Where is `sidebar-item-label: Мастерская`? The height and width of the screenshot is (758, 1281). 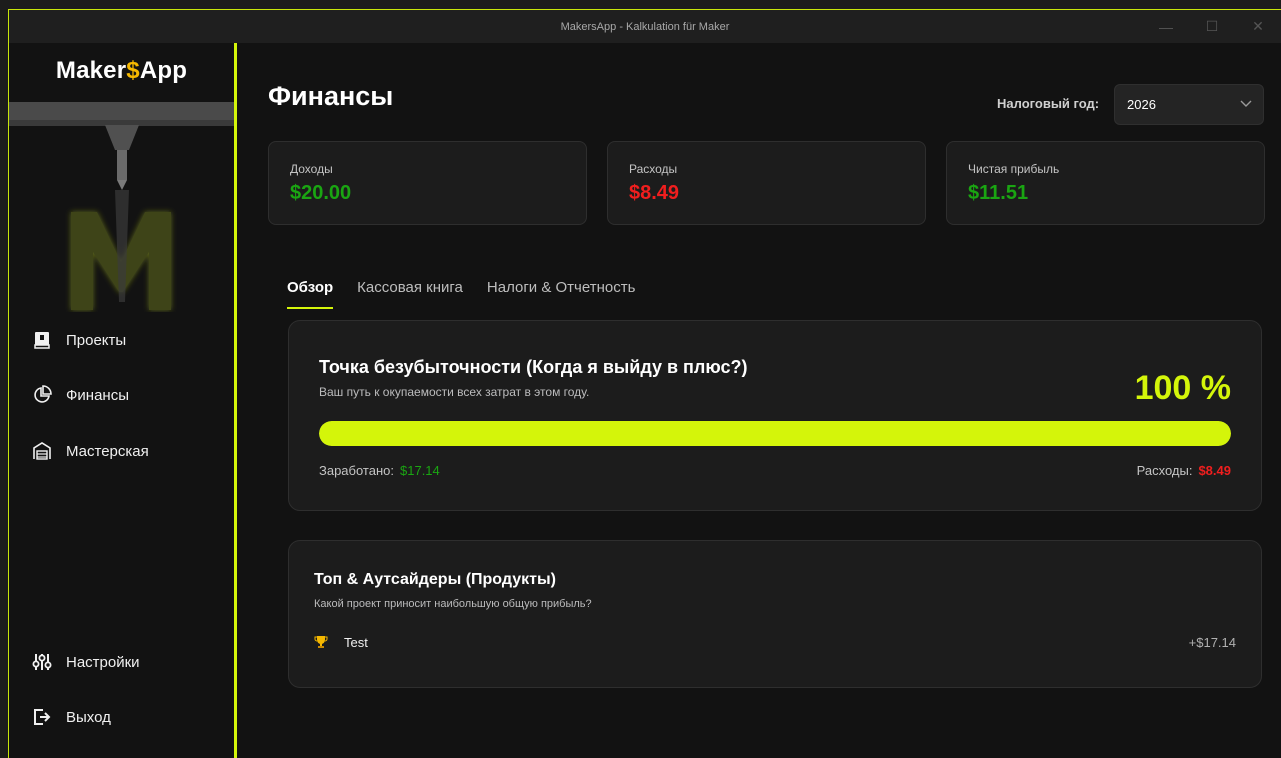
sidebar-item-label: Мастерская is located at coordinates (107, 451).